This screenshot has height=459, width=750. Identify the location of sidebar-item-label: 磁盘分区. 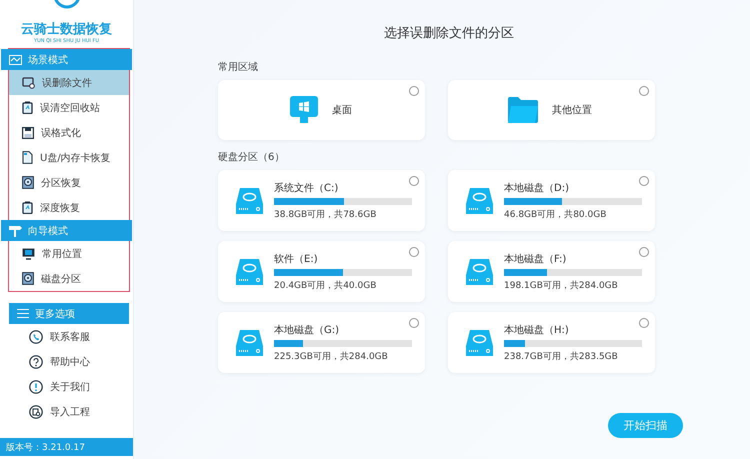
(61, 279).